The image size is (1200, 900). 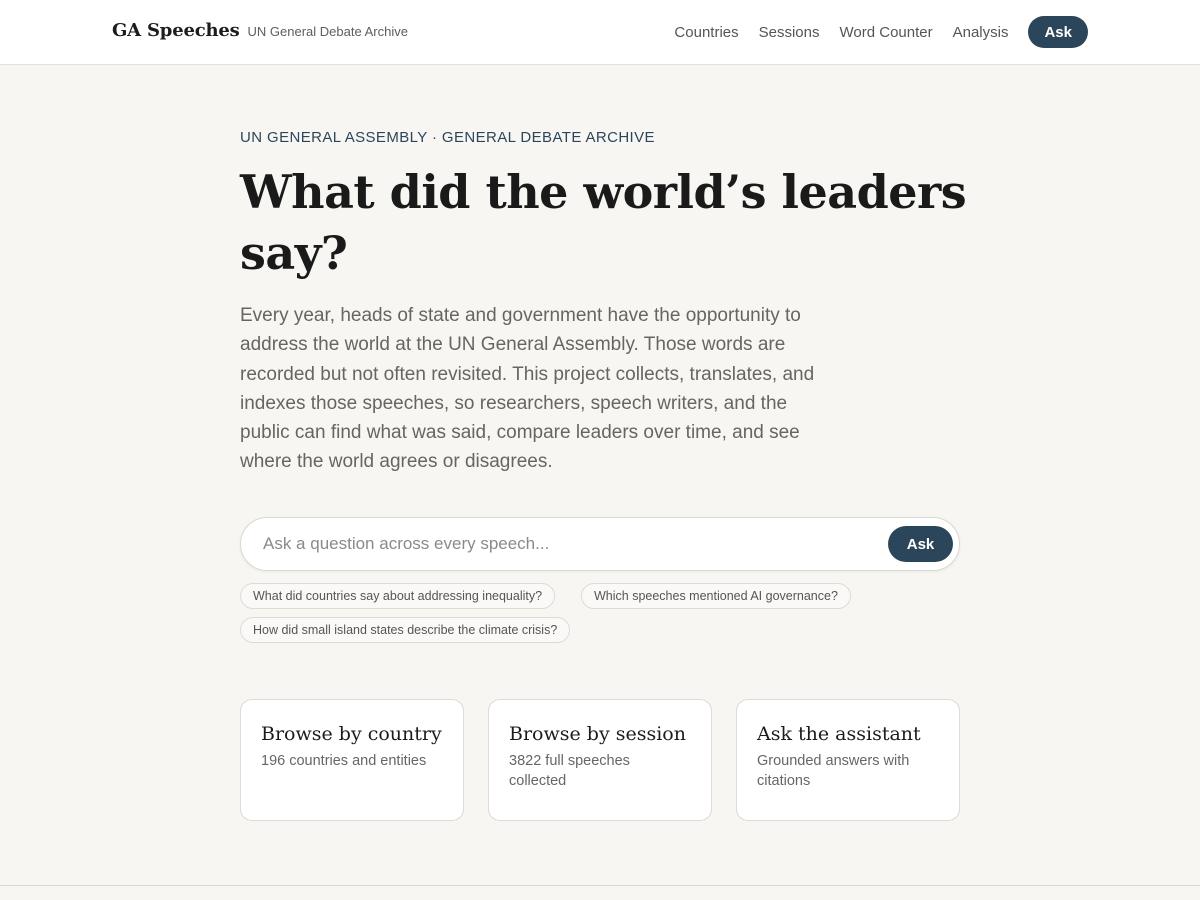 I want to click on brand: GA Speeches UN General Debate Archive, so click(x=260, y=30).